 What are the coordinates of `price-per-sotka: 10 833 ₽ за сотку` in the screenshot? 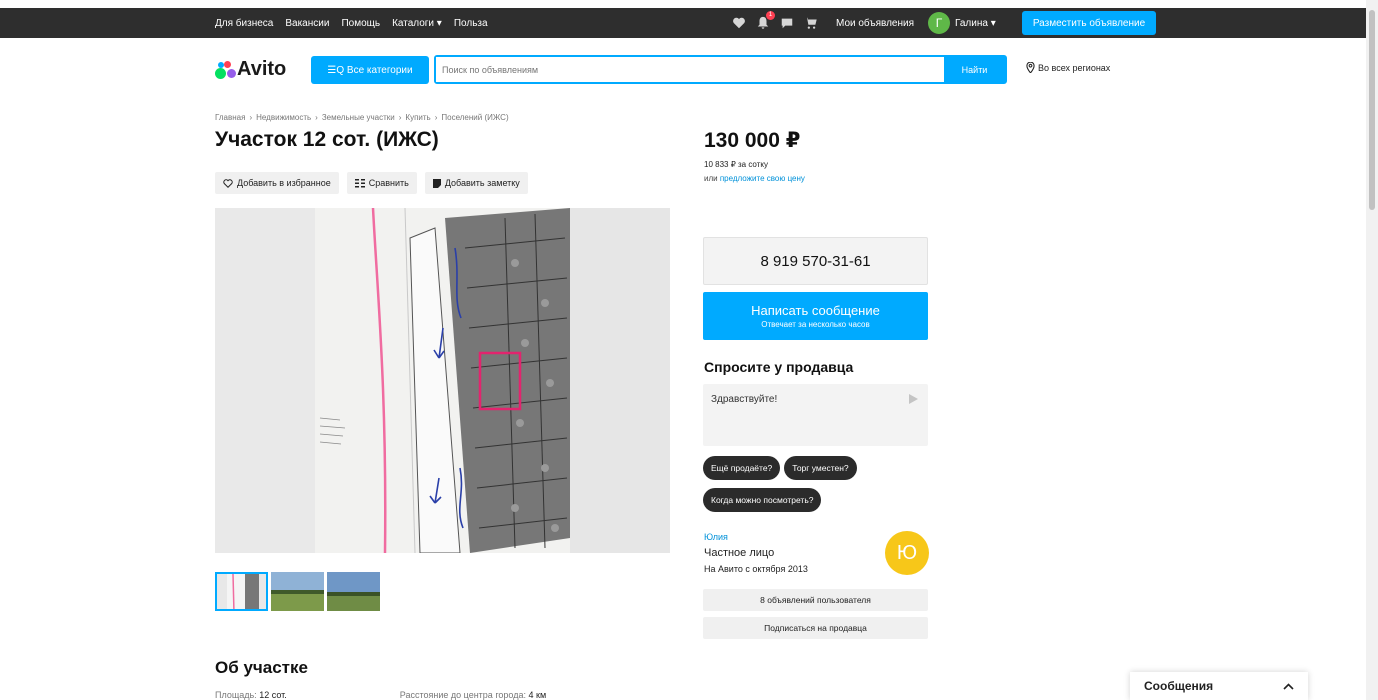 It's located at (736, 164).